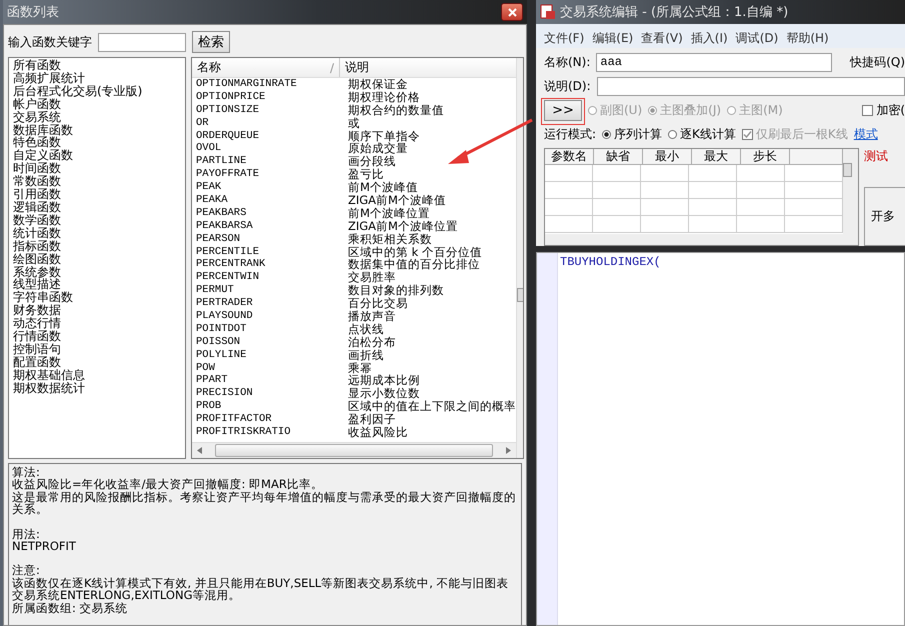 This screenshot has width=905, height=626. Describe the element at coordinates (564, 38) in the screenshot. I see `menu-item: 文件(F)` at that location.